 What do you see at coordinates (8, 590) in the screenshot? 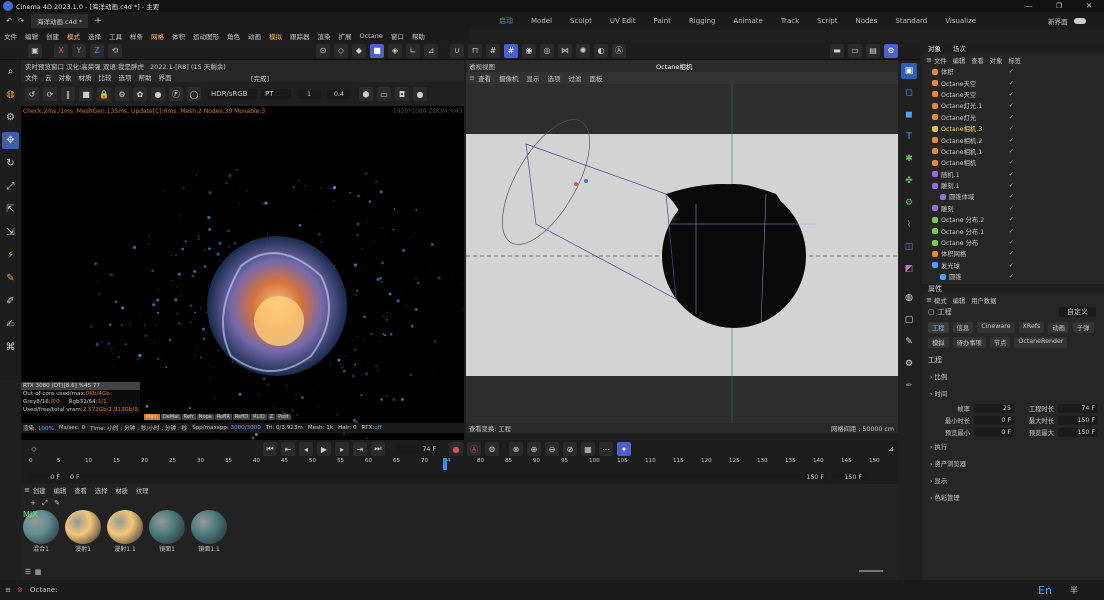
I see `menu-icon: ≡` at bounding box center [8, 590].